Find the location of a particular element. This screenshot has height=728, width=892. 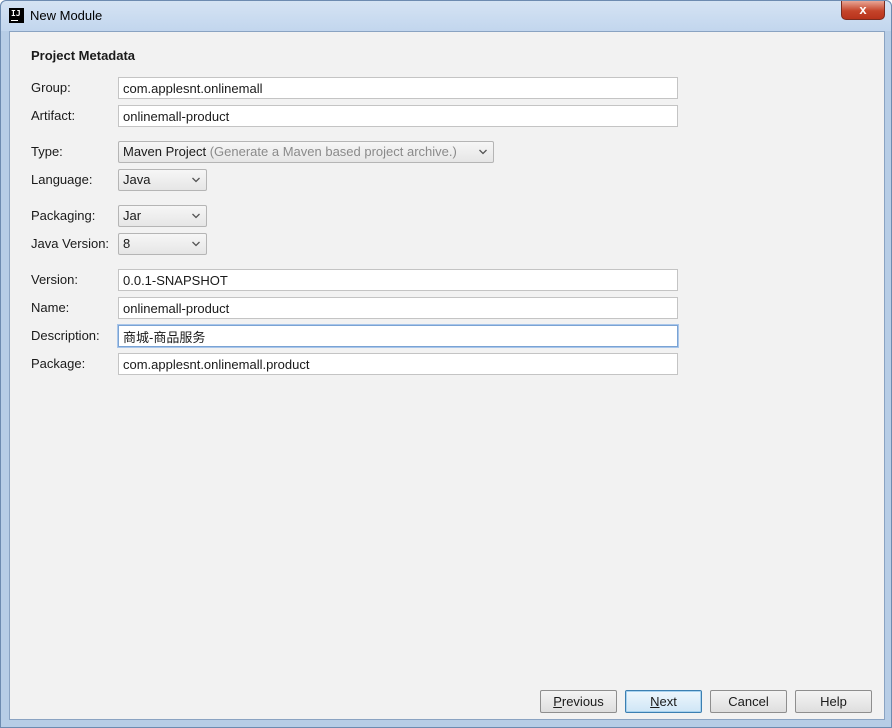

close-icon: x is located at coordinates (863, 9).